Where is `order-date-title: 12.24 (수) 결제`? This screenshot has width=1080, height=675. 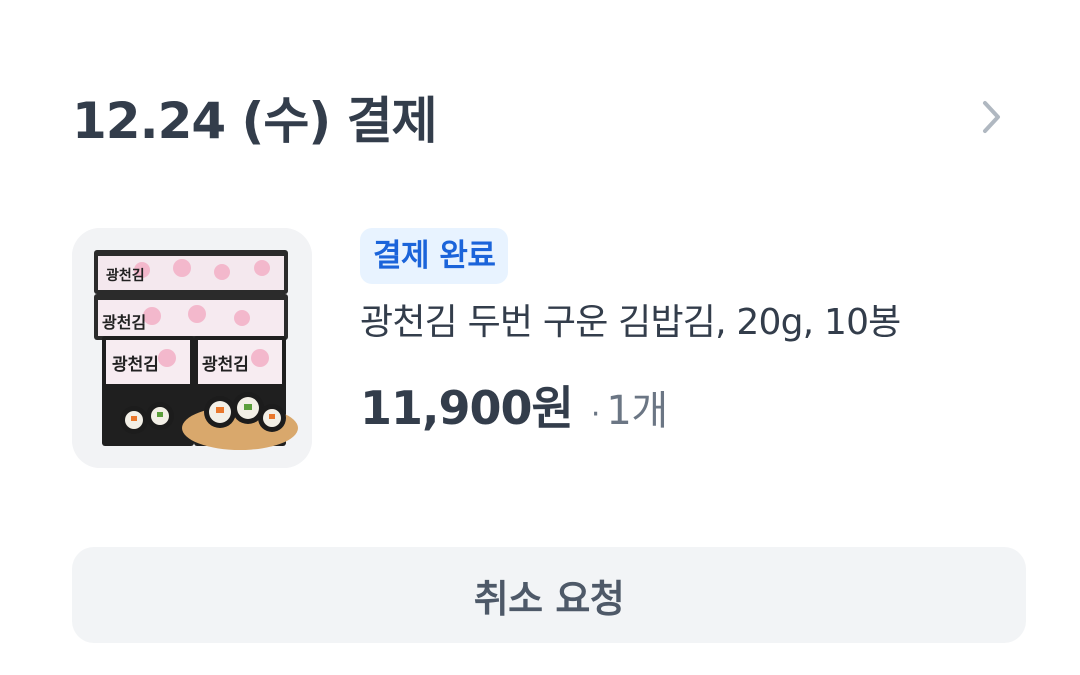 order-date-title: 12.24 (수) 결제 is located at coordinates (255, 121).